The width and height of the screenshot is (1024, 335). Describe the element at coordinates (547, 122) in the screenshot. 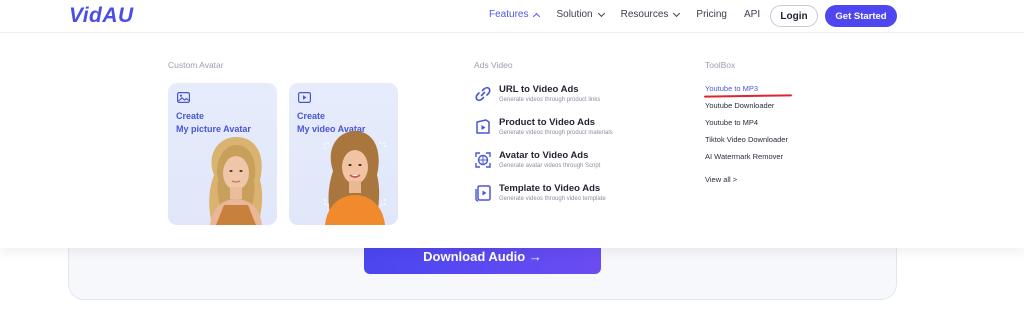

I see `product-to-video-ads-title: Product to Video Ads` at that location.